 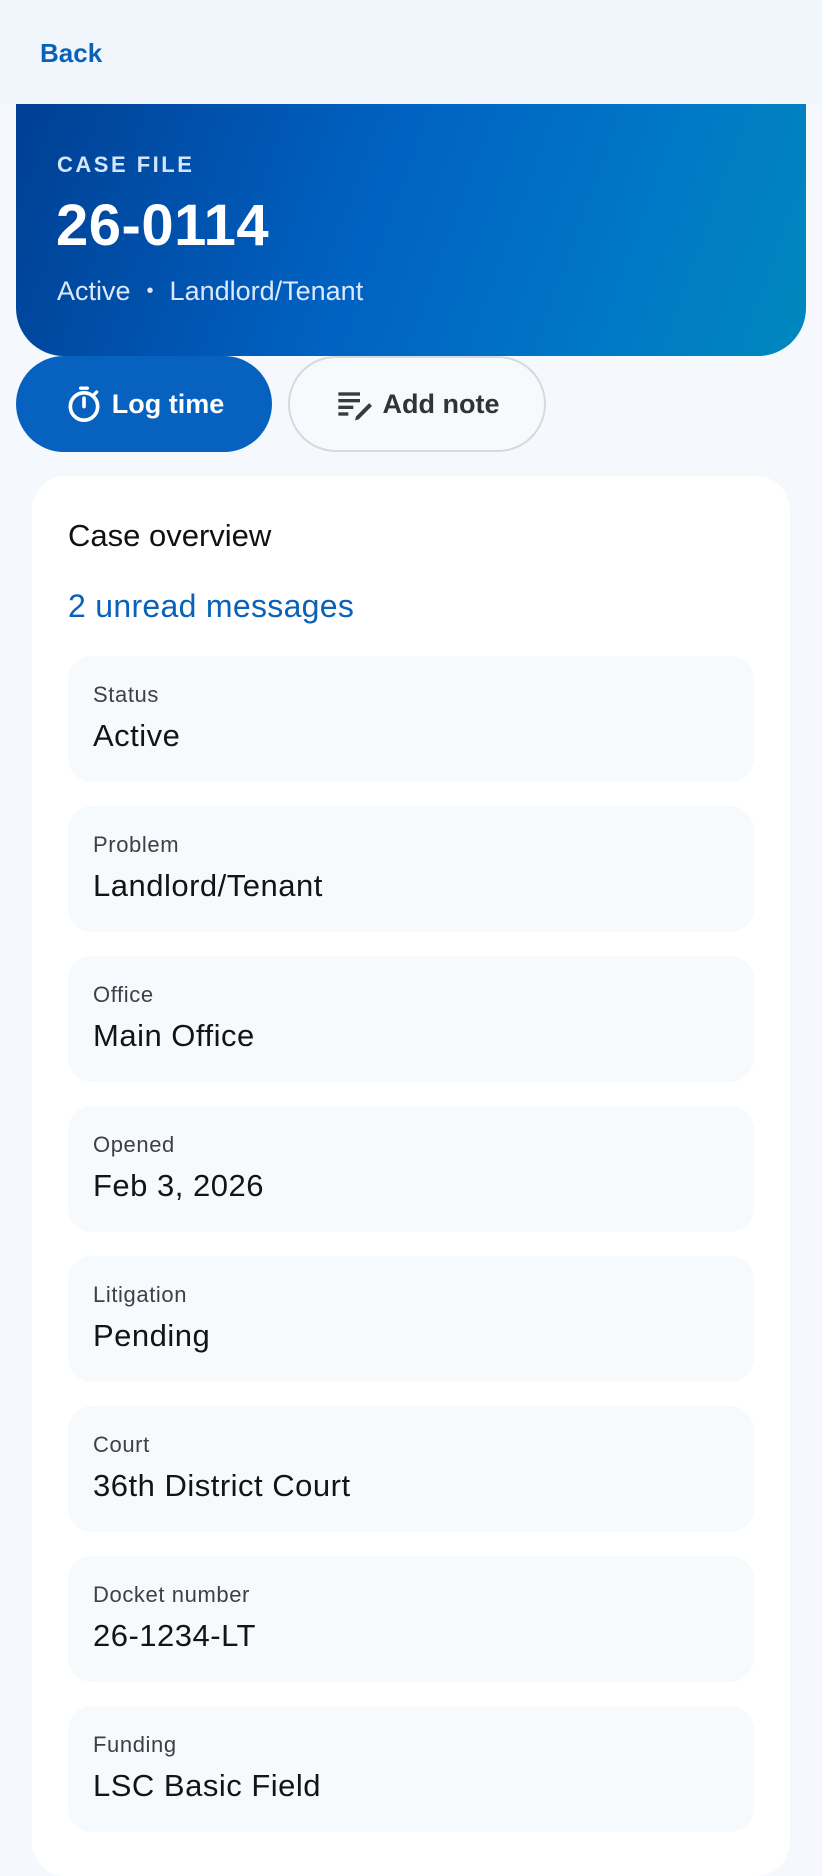 I want to click on top-bar: Back, so click(x=411, y=52).